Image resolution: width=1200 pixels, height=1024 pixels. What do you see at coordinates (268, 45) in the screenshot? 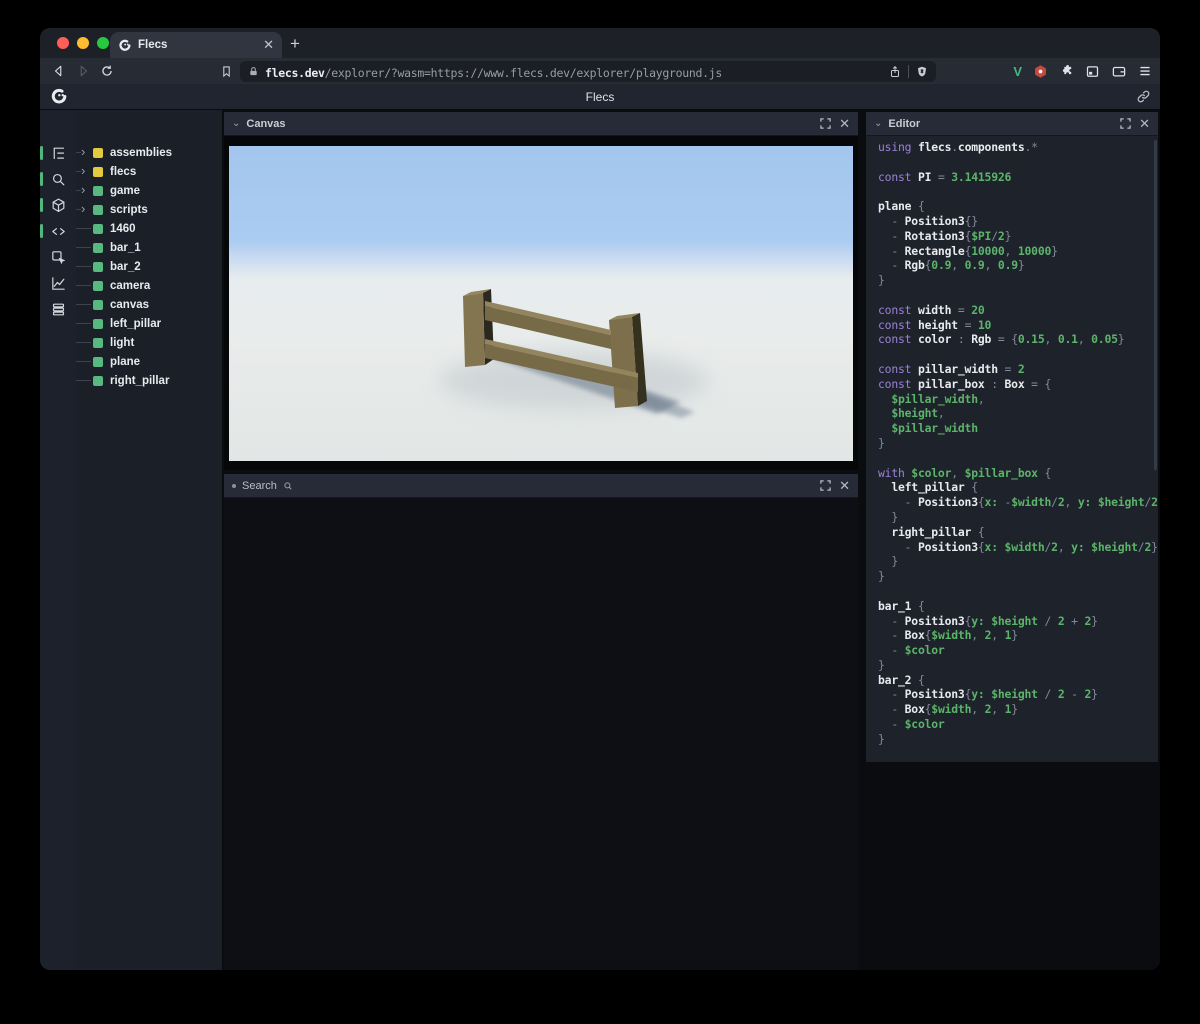
I see `tab-close-icon: ✕` at bounding box center [268, 45].